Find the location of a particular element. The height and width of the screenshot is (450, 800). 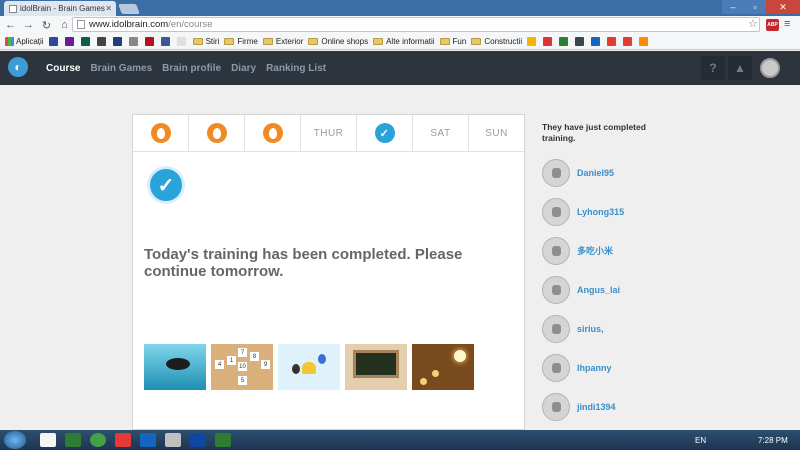

minimize-button: – is located at coordinates (733, 7).